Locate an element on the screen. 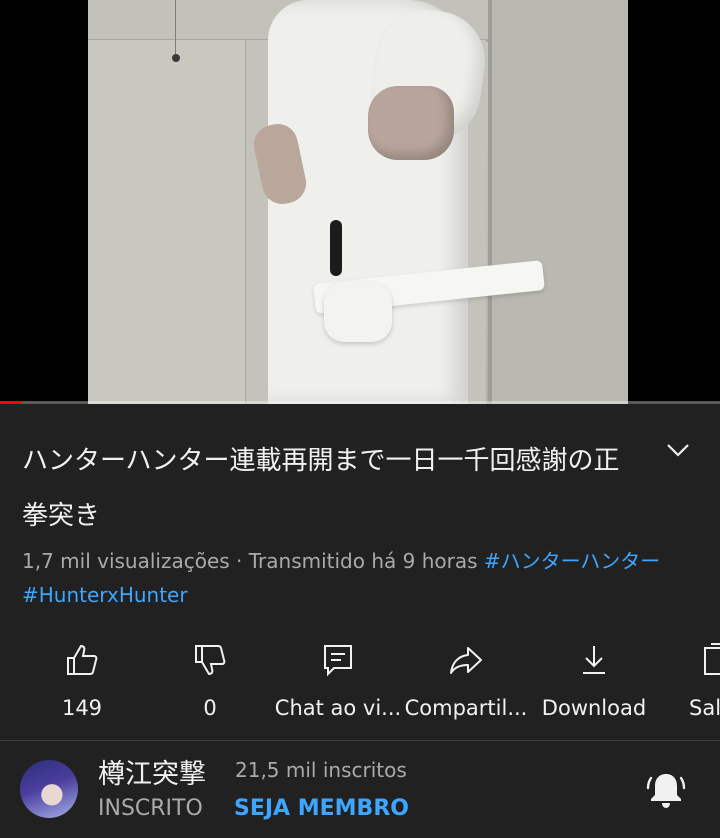  thumbs-up-icon is located at coordinates (82, 659).